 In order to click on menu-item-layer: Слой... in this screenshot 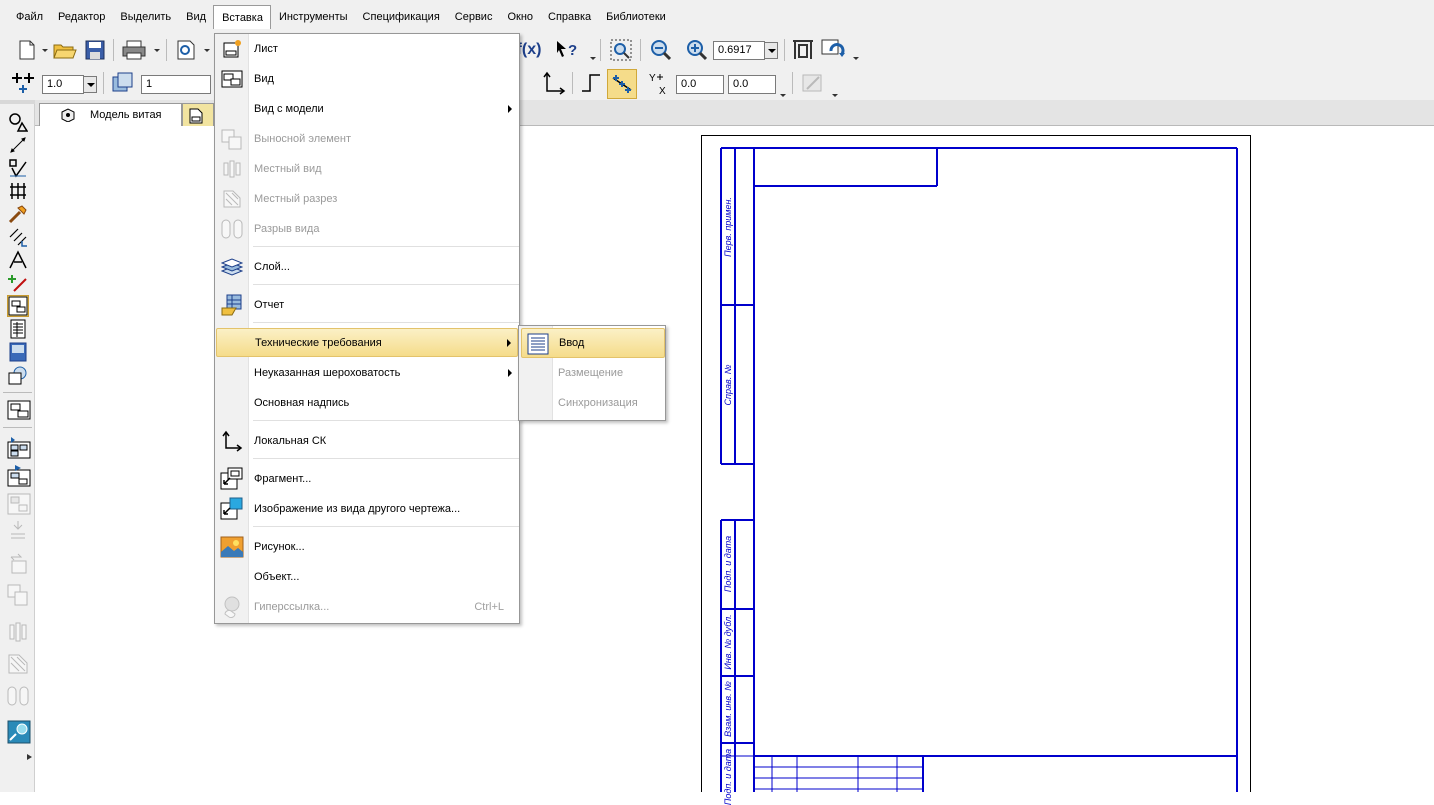, I will do `click(367, 267)`.